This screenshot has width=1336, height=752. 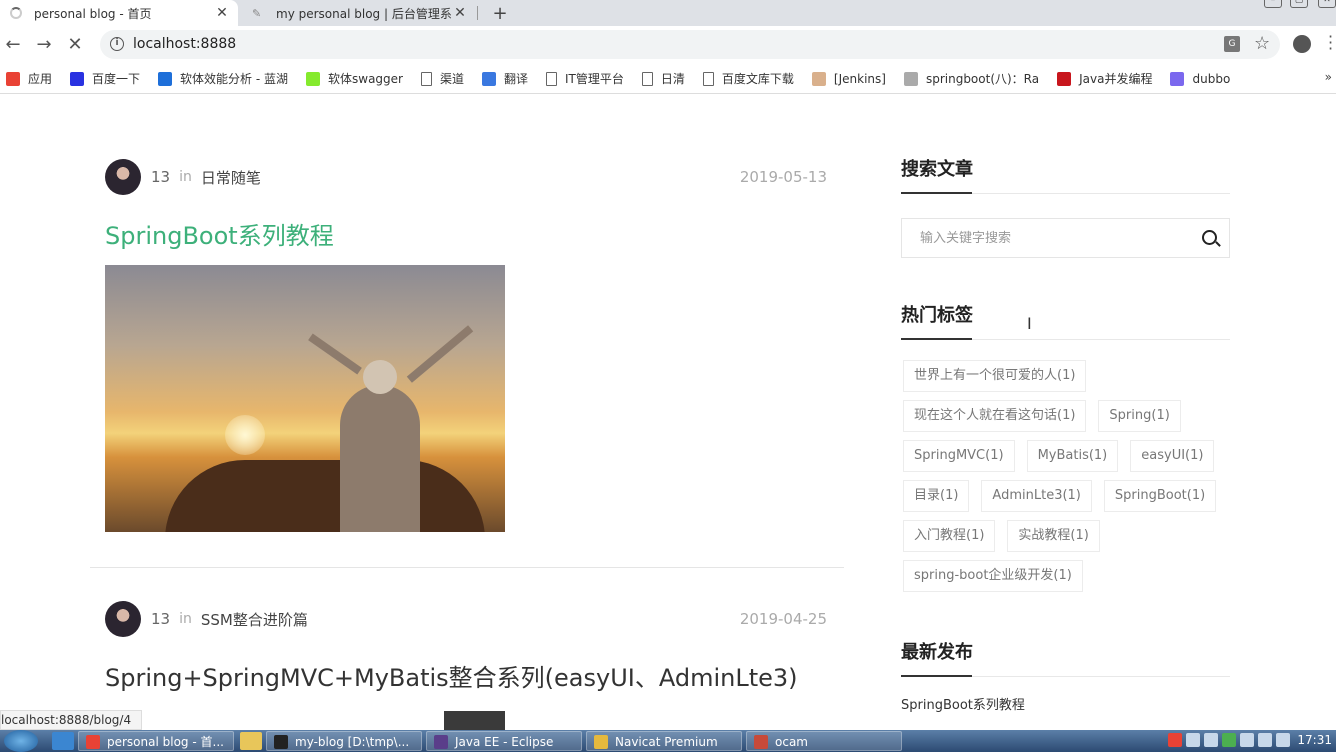 What do you see at coordinates (995, 416) in the screenshot?
I see `tag-chip: 现在这个人就在看这句话(1)` at bounding box center [995, 416].